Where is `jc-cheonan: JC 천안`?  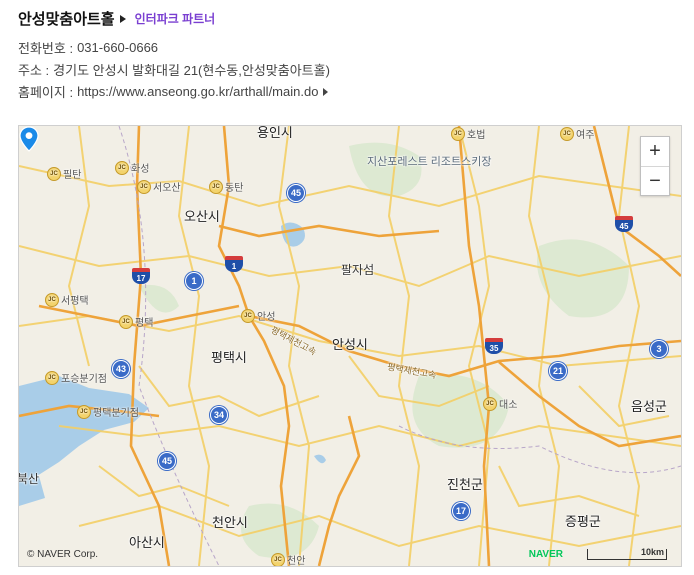 jc-cheonan: JC 천안 is located at coordinates (288, 559).